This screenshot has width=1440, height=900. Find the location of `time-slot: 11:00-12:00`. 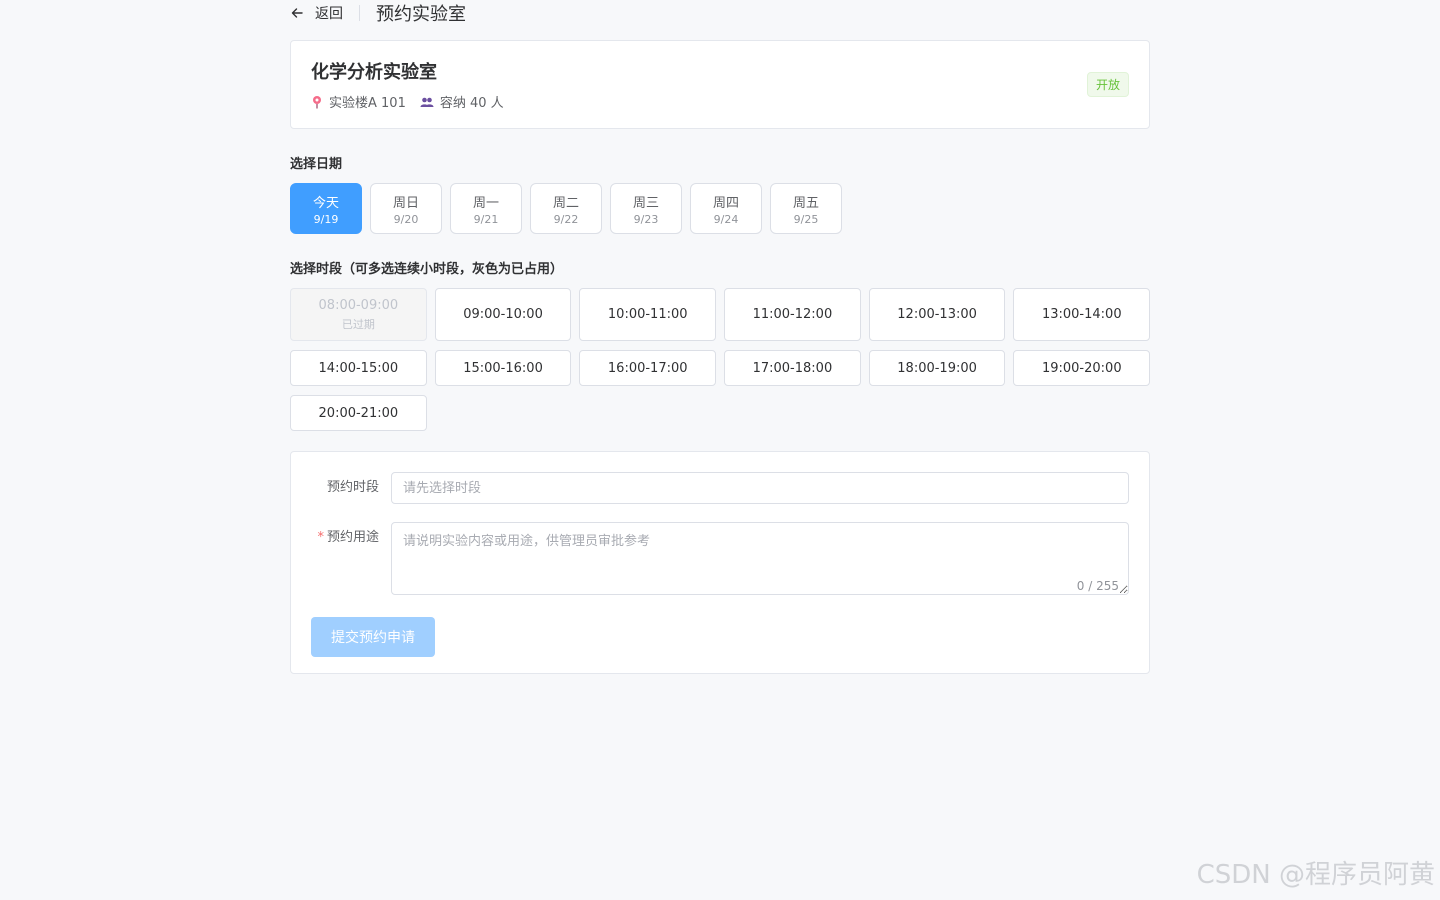

time-slot: 11:00-12:00 is located at coordinates (792, 314).